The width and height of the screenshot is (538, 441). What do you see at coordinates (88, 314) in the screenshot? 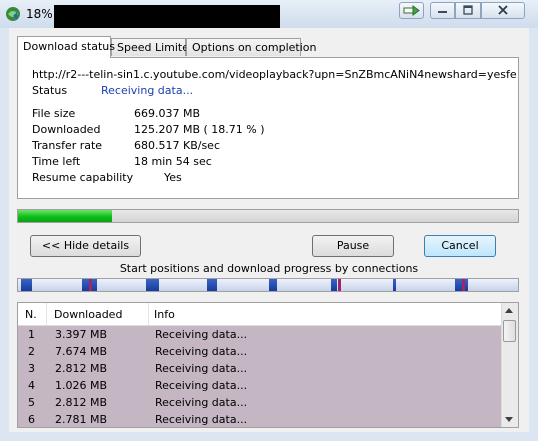
I see `column-header-downloaded: Downloaded` at bounding box center [88, 314].